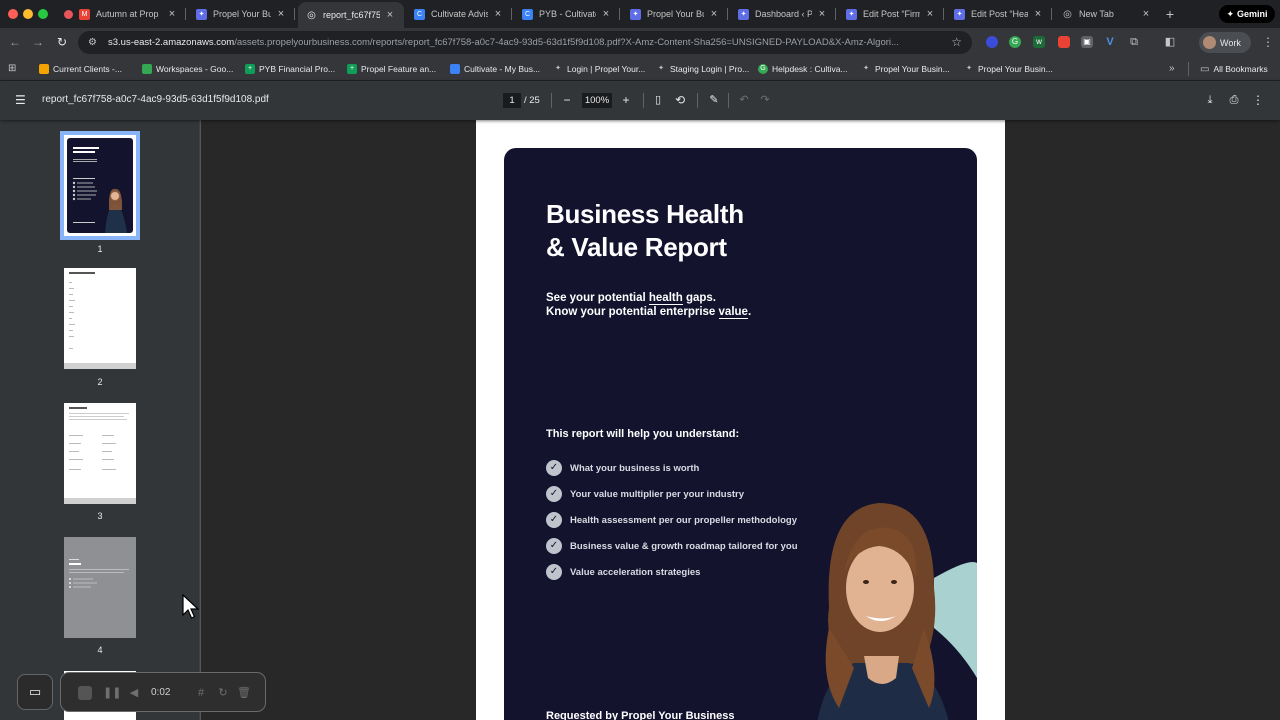 This screenshot has height=720, width=1280. What do you see at coordinates (1134, 42) in the screenshot?
I see `puzzle-icon: ⧉` at bounding box center [1134, 42].